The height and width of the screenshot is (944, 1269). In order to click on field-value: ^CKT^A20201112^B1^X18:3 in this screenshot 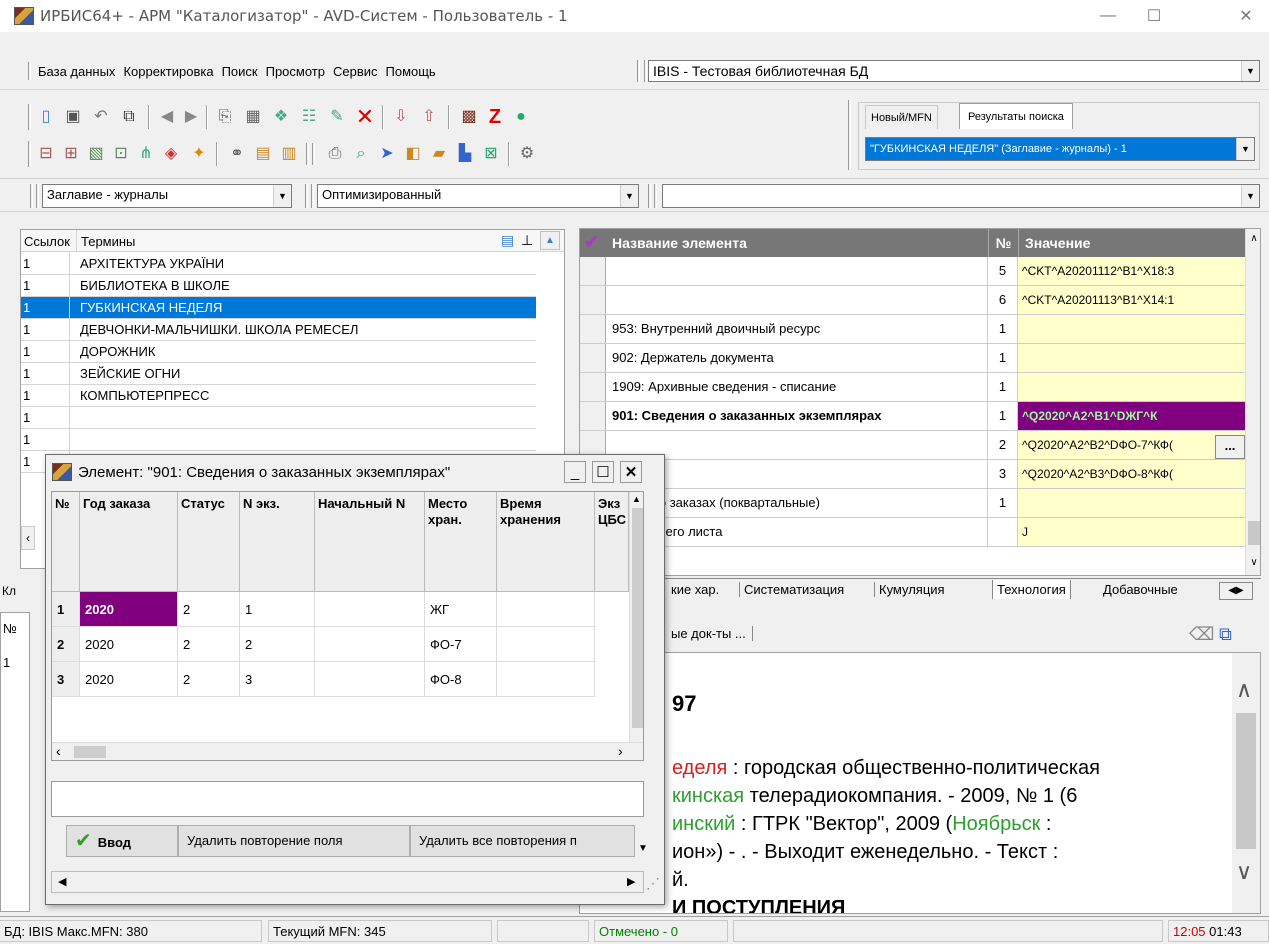, I will do `click(1131, 271)`.